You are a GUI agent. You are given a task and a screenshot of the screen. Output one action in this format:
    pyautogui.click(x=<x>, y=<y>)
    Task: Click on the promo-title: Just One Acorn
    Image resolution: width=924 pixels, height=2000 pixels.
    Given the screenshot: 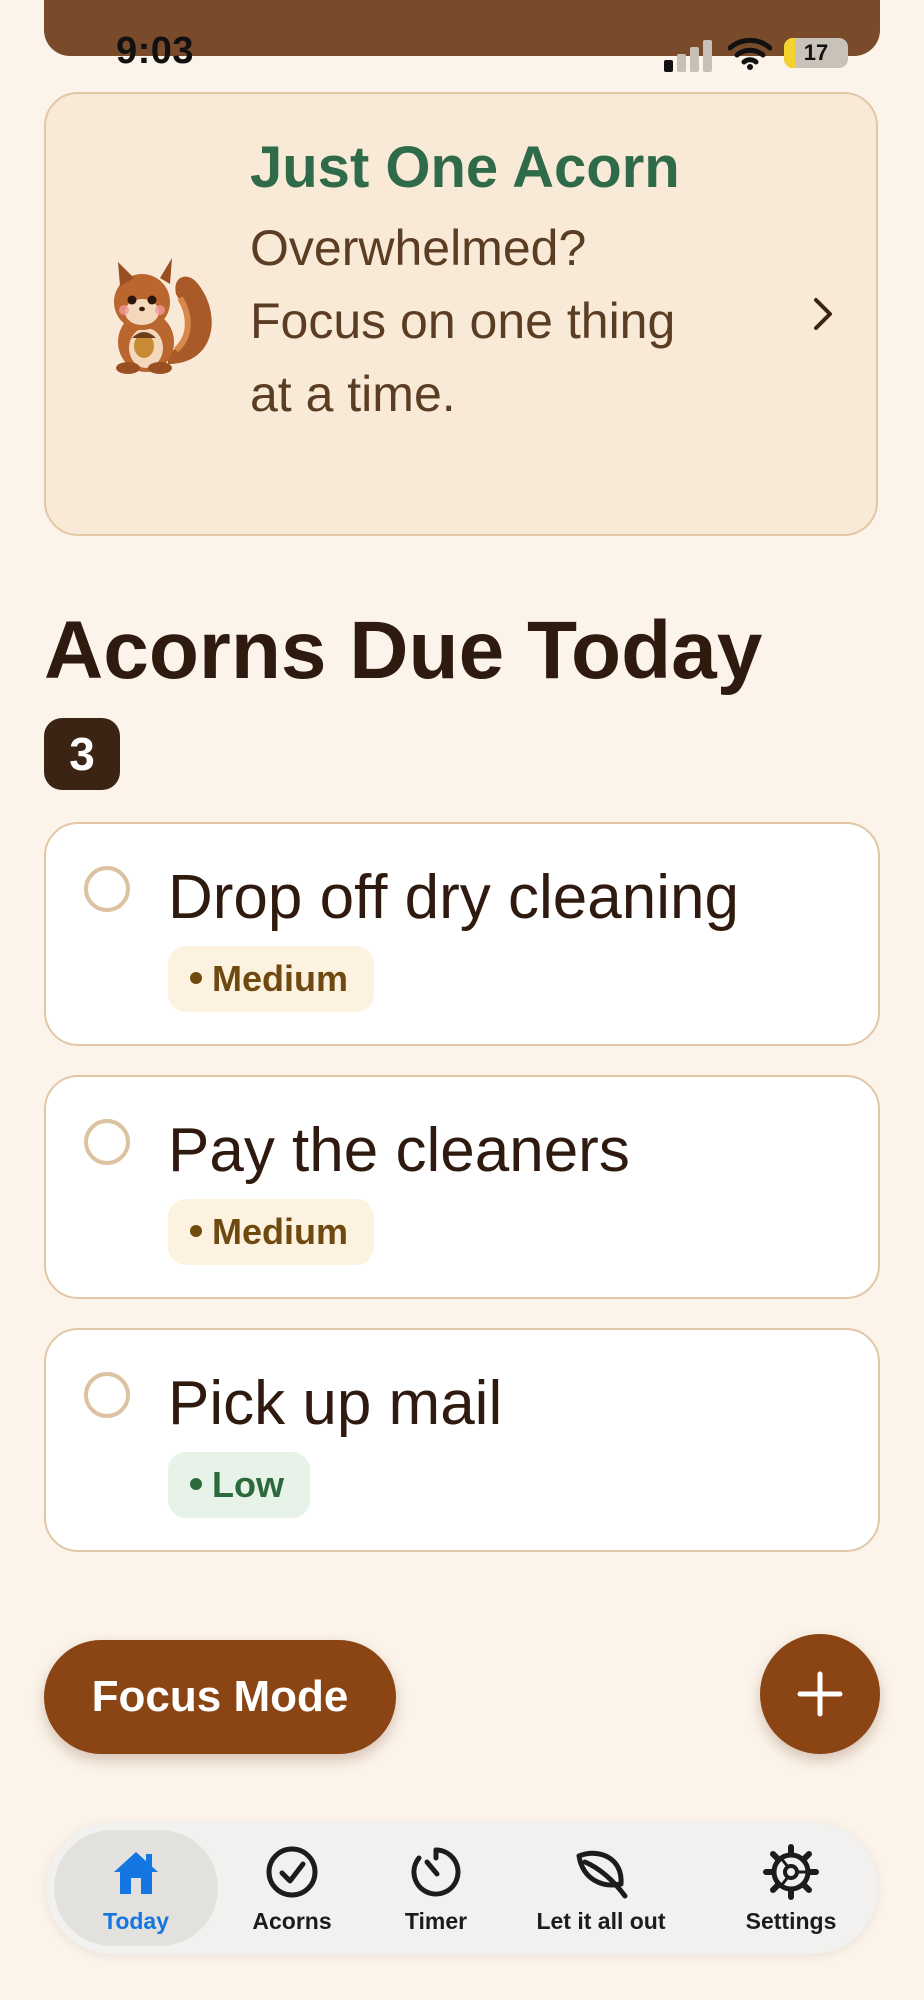 What is the action you would take?
    pyautogui.click(x=465, y=167)
    